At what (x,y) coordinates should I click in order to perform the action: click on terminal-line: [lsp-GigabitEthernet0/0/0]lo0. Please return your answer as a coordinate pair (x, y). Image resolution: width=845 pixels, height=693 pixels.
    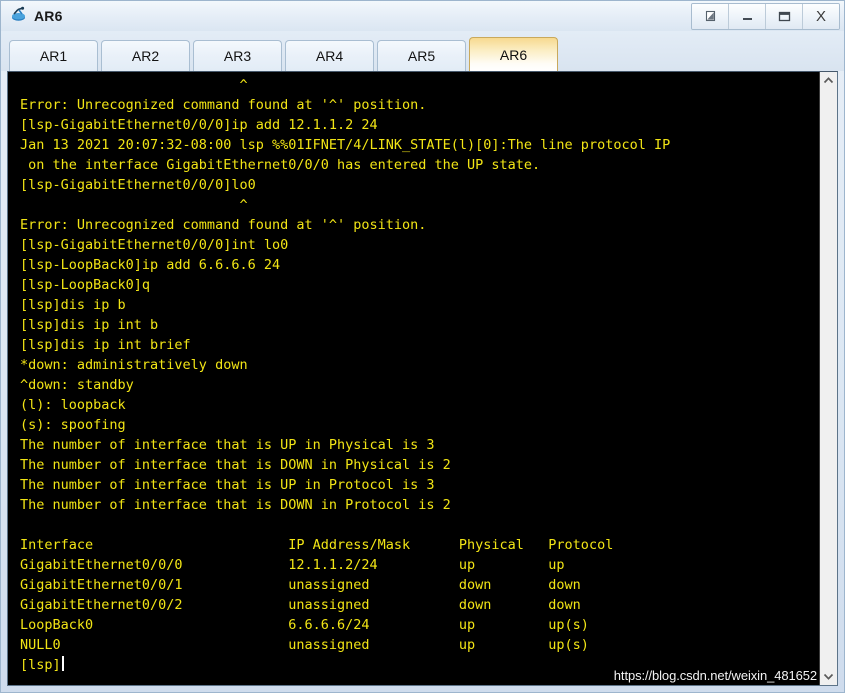
    Looking at the image, I should click on (138, 185).